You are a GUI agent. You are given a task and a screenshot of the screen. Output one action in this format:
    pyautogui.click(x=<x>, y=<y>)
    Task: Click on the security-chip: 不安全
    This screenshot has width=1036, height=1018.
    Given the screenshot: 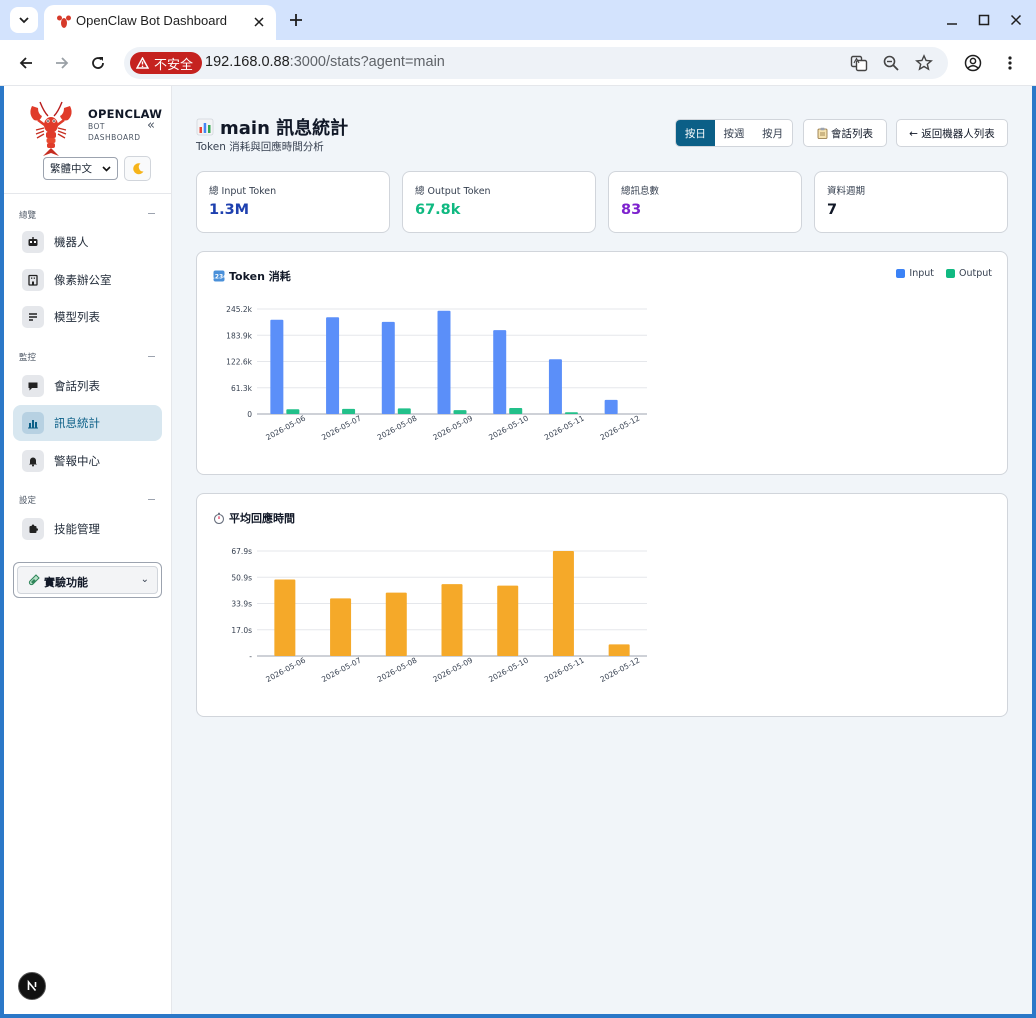 What is the action you would take?
    pyautogui.click(x=166, y=63)
    